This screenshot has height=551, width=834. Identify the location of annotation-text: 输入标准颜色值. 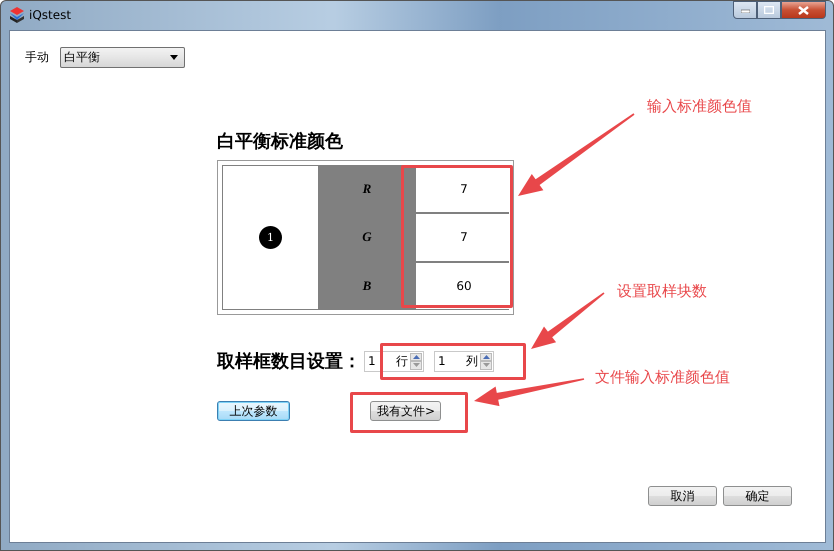
(699, 106).